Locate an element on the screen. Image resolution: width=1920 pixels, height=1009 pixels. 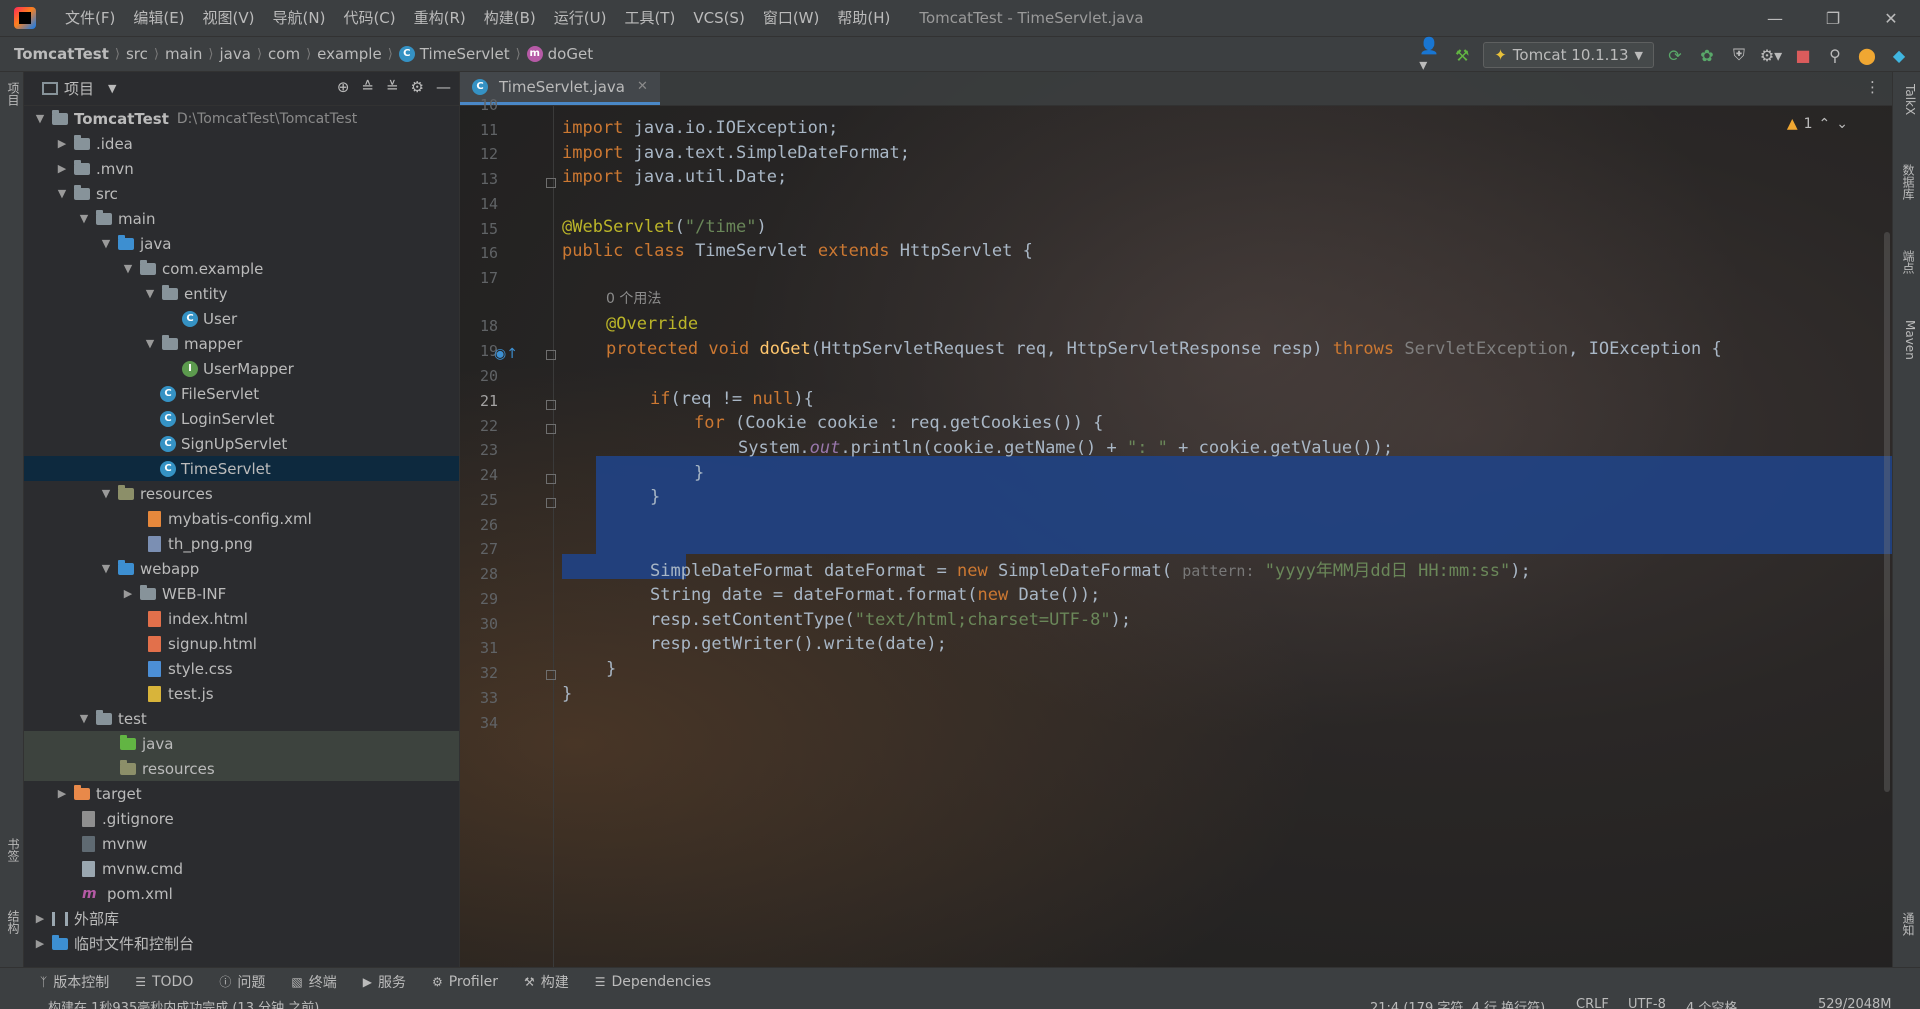
tree-item: signup.html is located at coordinates (241, 643).